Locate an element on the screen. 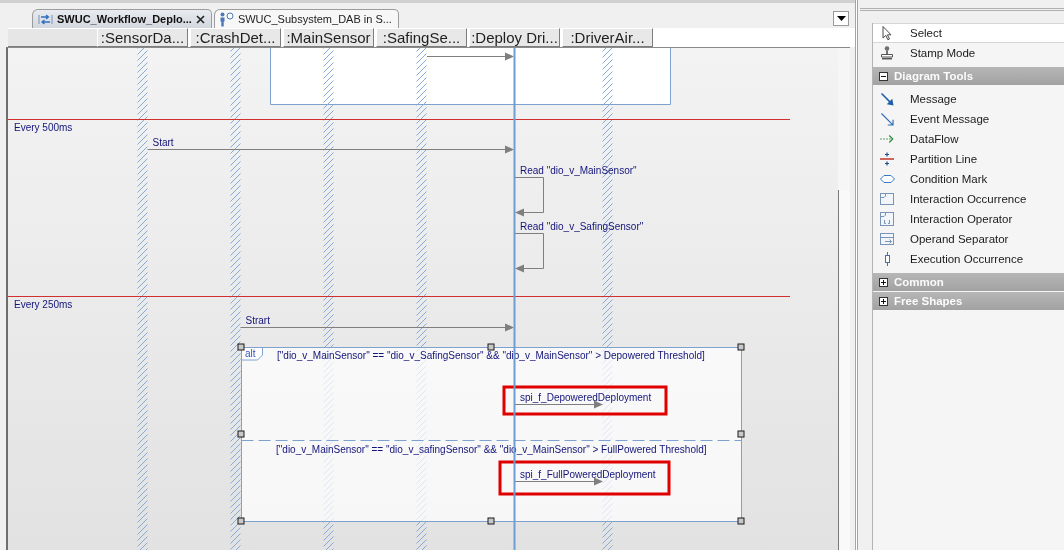 The image size is (1064, 550). divider-line-icon is located at coordinates (887, 159).